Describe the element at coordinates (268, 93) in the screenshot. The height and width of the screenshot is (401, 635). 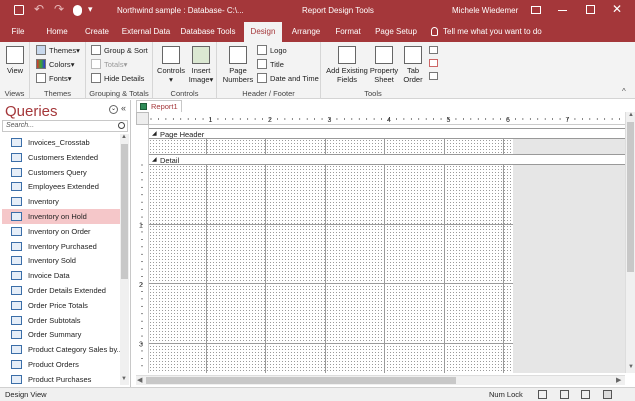
I see `header-footer-group-label: Header / Footer` at that location.